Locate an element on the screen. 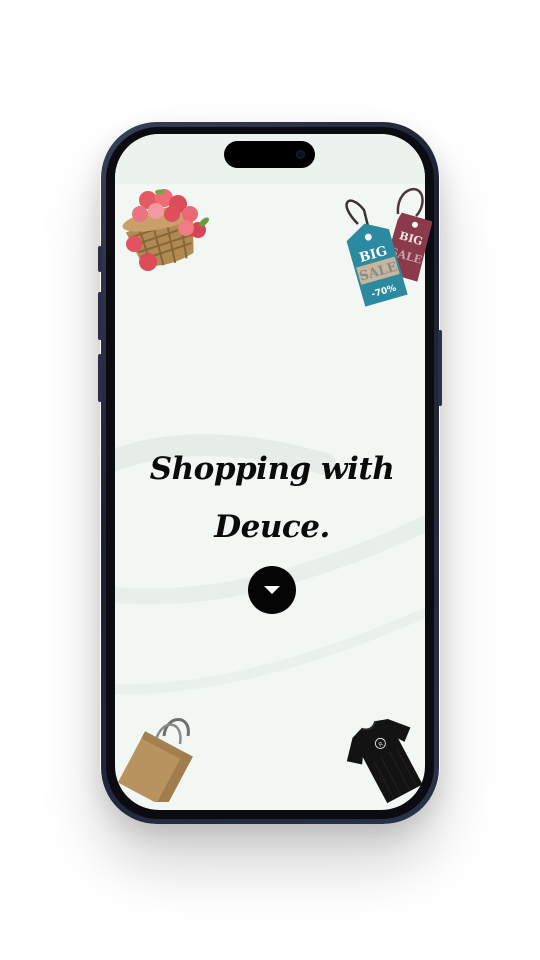 This screenshot has height=960, width=540. tshirt-image: R is located at coordinates (384, 761).